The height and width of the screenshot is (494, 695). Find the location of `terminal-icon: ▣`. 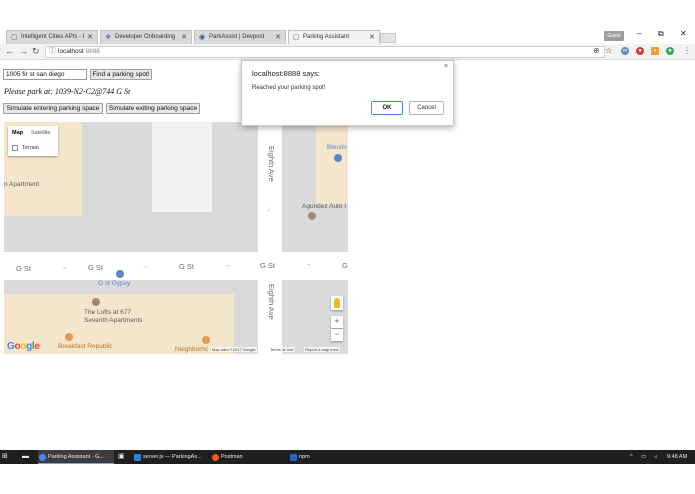

terminal-icon: ▣ is located at coordinates (123, 457).